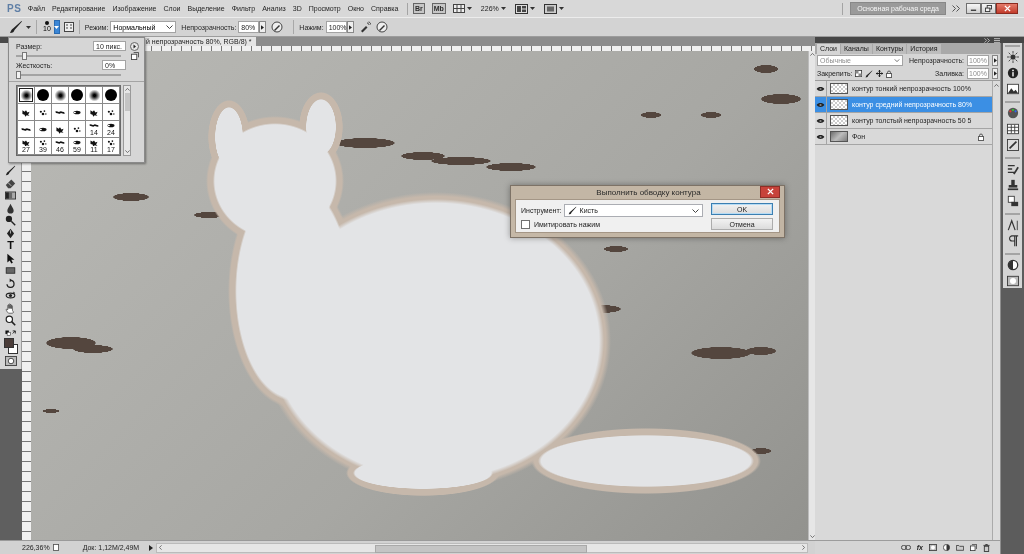 The width and height of the screenshot is (1024, 554). What do you see at coordinates (988, 8) in the screenshot?
I see `restore-button` at bounding box center [988, 8].